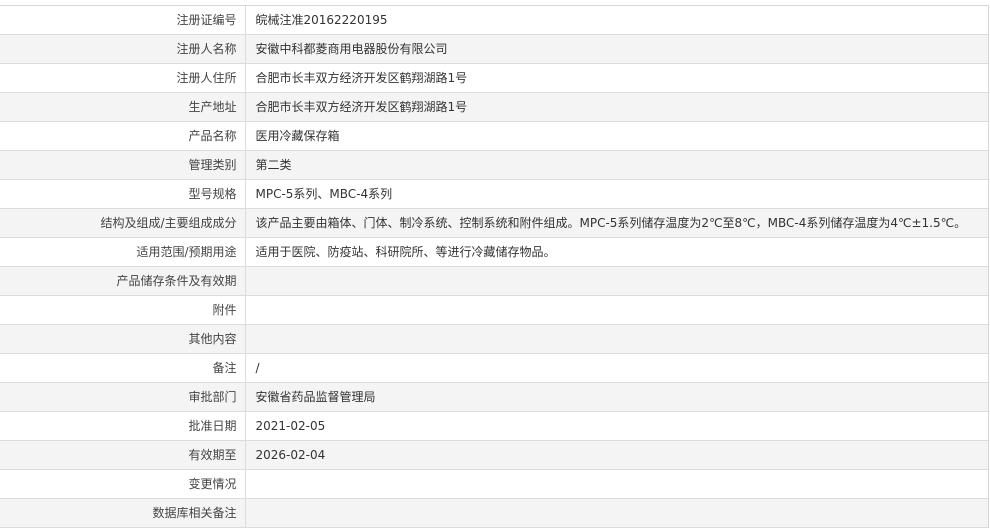 The height and width of the screenshot is (528, 990). What do you see at coordinates (616, 20) in the screenshot?
I see `row-value: 皖械注准20162220195` at bounding box center [616, 20].